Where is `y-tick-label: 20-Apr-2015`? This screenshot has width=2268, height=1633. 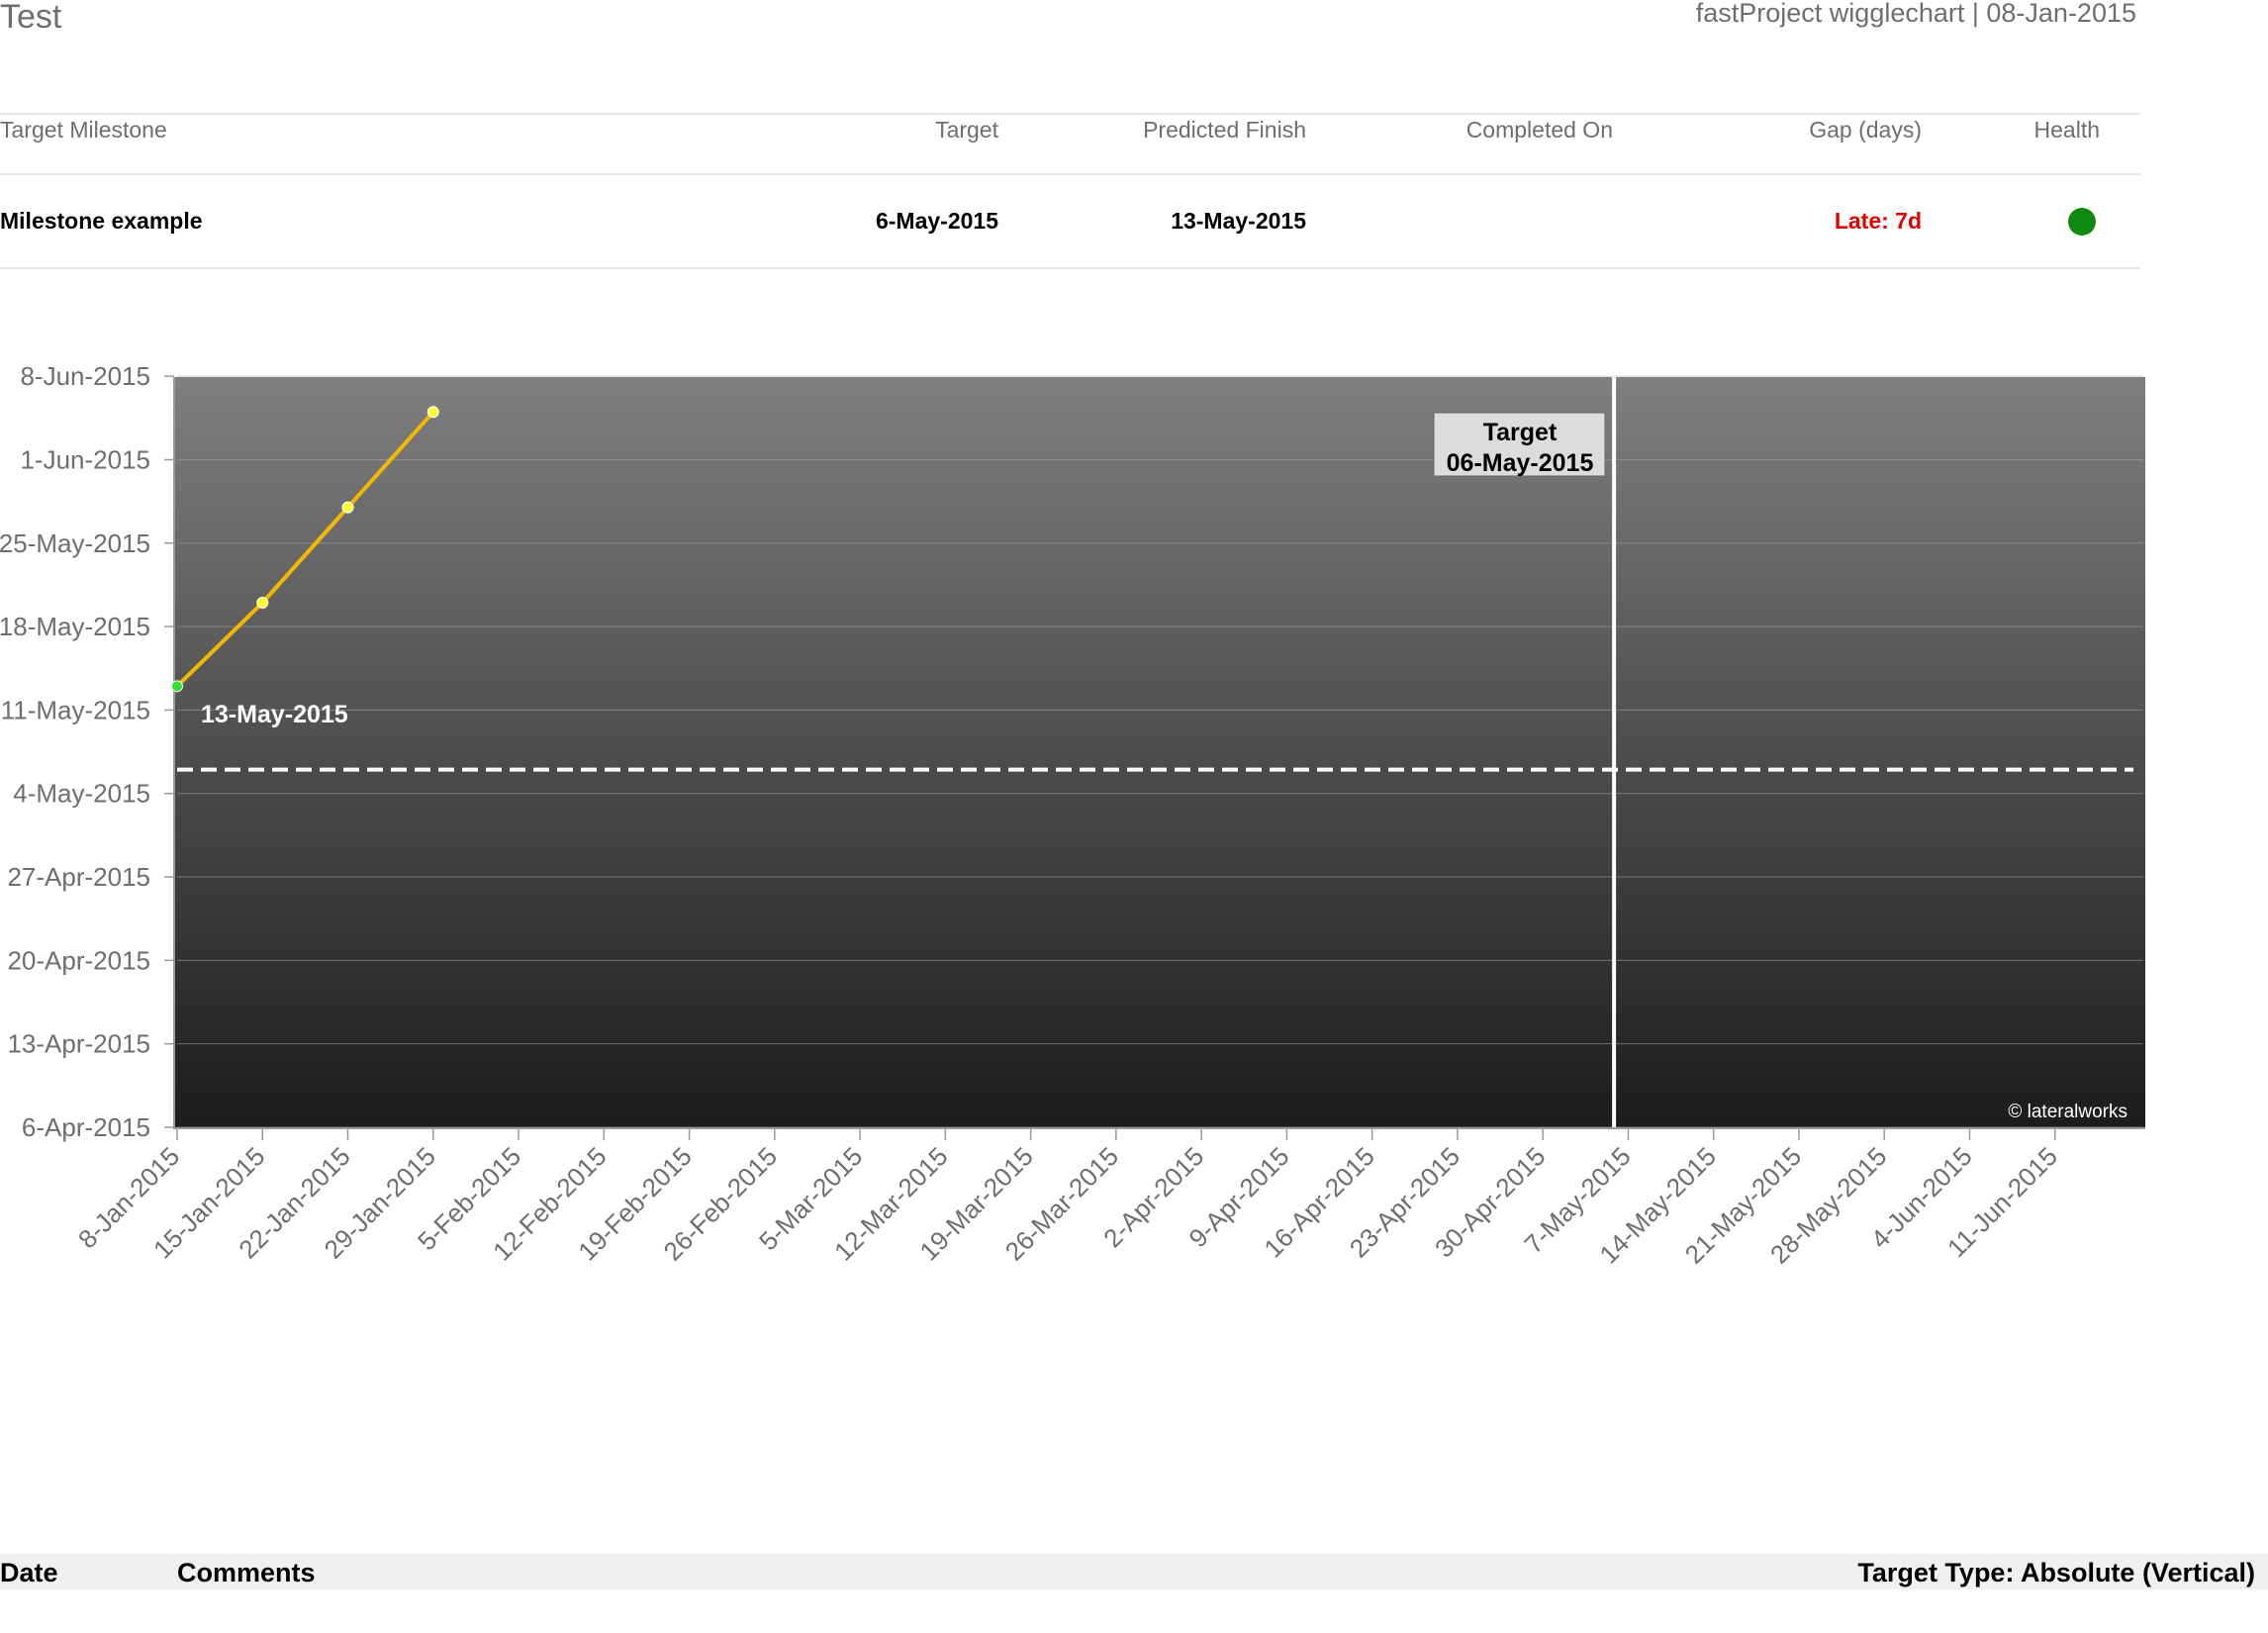 y-tick-label: 20-Apr-2015 is located at coordinates (78, 960).